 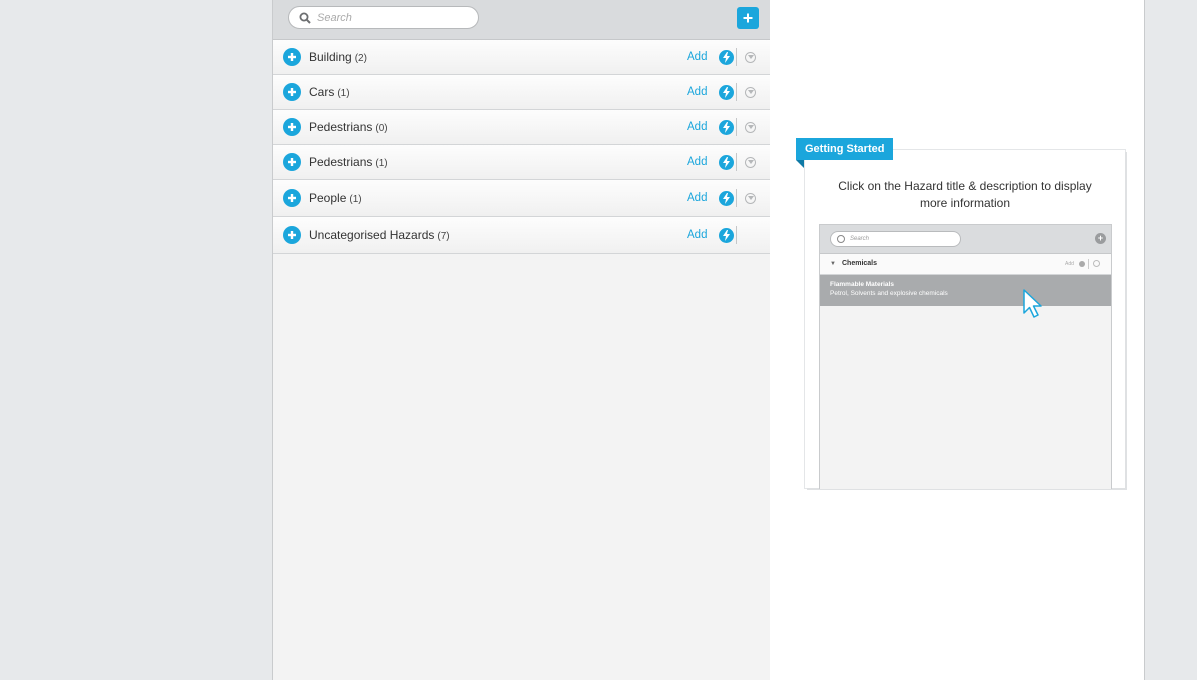 What do you see at coordinates (521, 127) in the screenshot?
I see `category-row: Pedestrians (0) Add` at bounding box center [521, 127].